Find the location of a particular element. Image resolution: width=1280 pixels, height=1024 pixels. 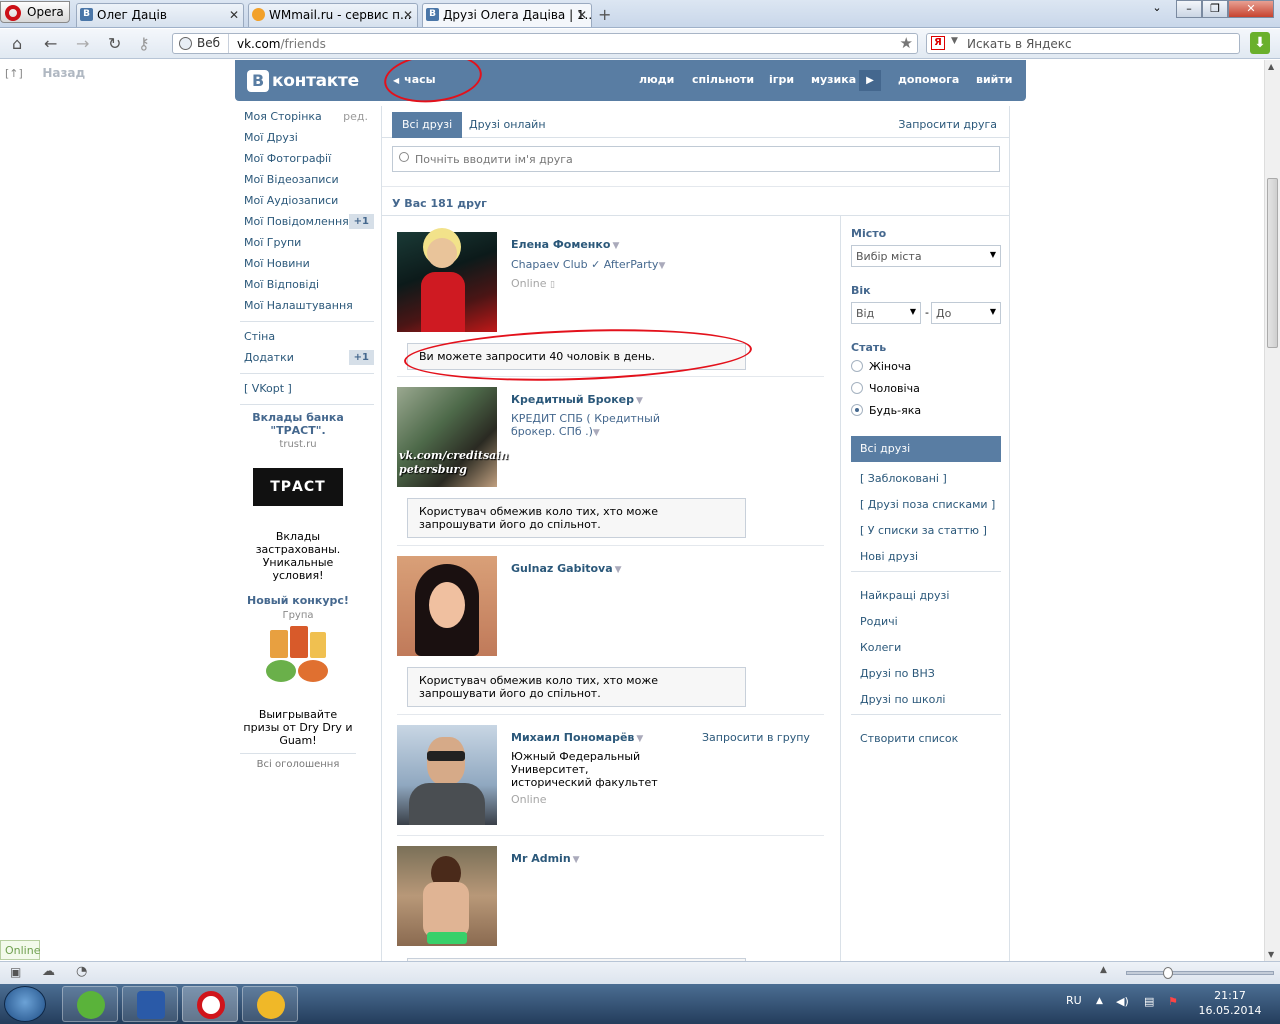

minimize-icon: – is located at coordinates (1189, 9).